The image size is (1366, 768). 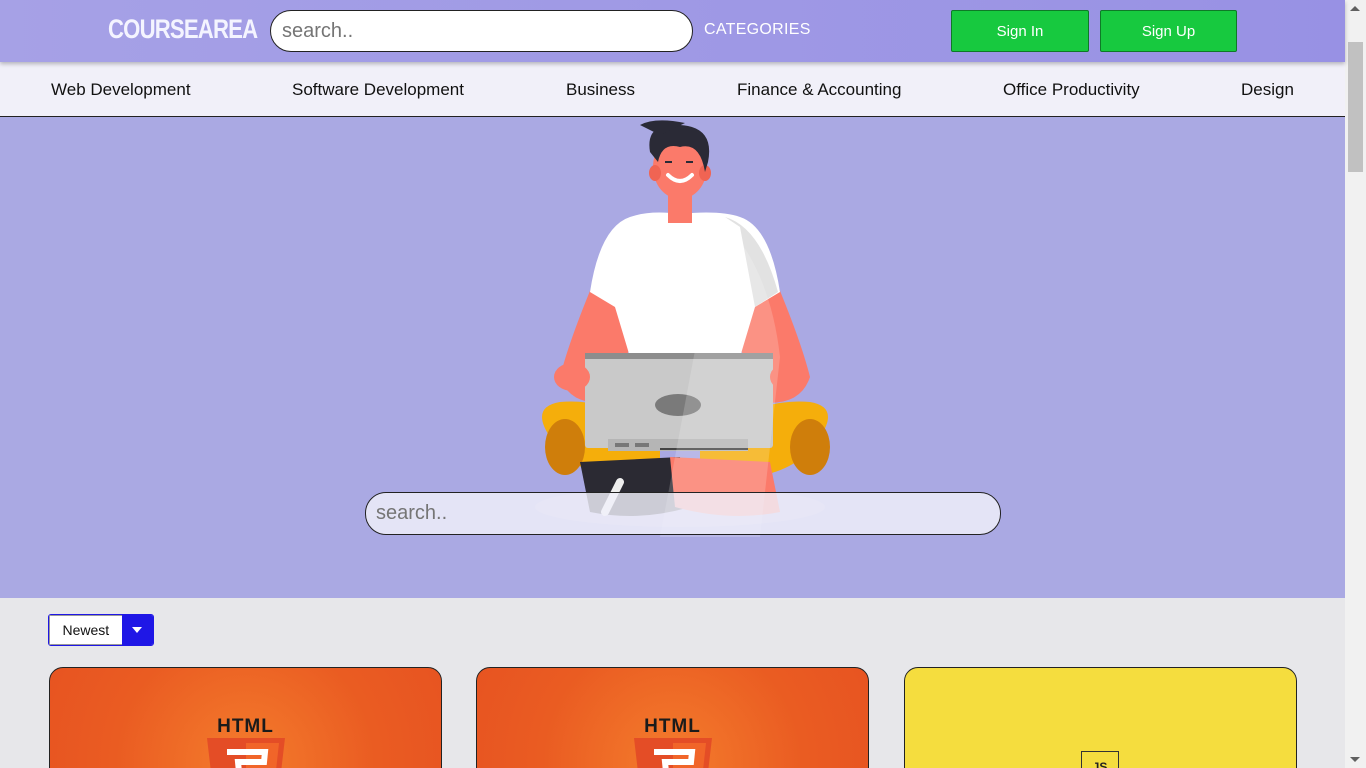 I want to click on caret-down-icon, so click(x=137, y=630).